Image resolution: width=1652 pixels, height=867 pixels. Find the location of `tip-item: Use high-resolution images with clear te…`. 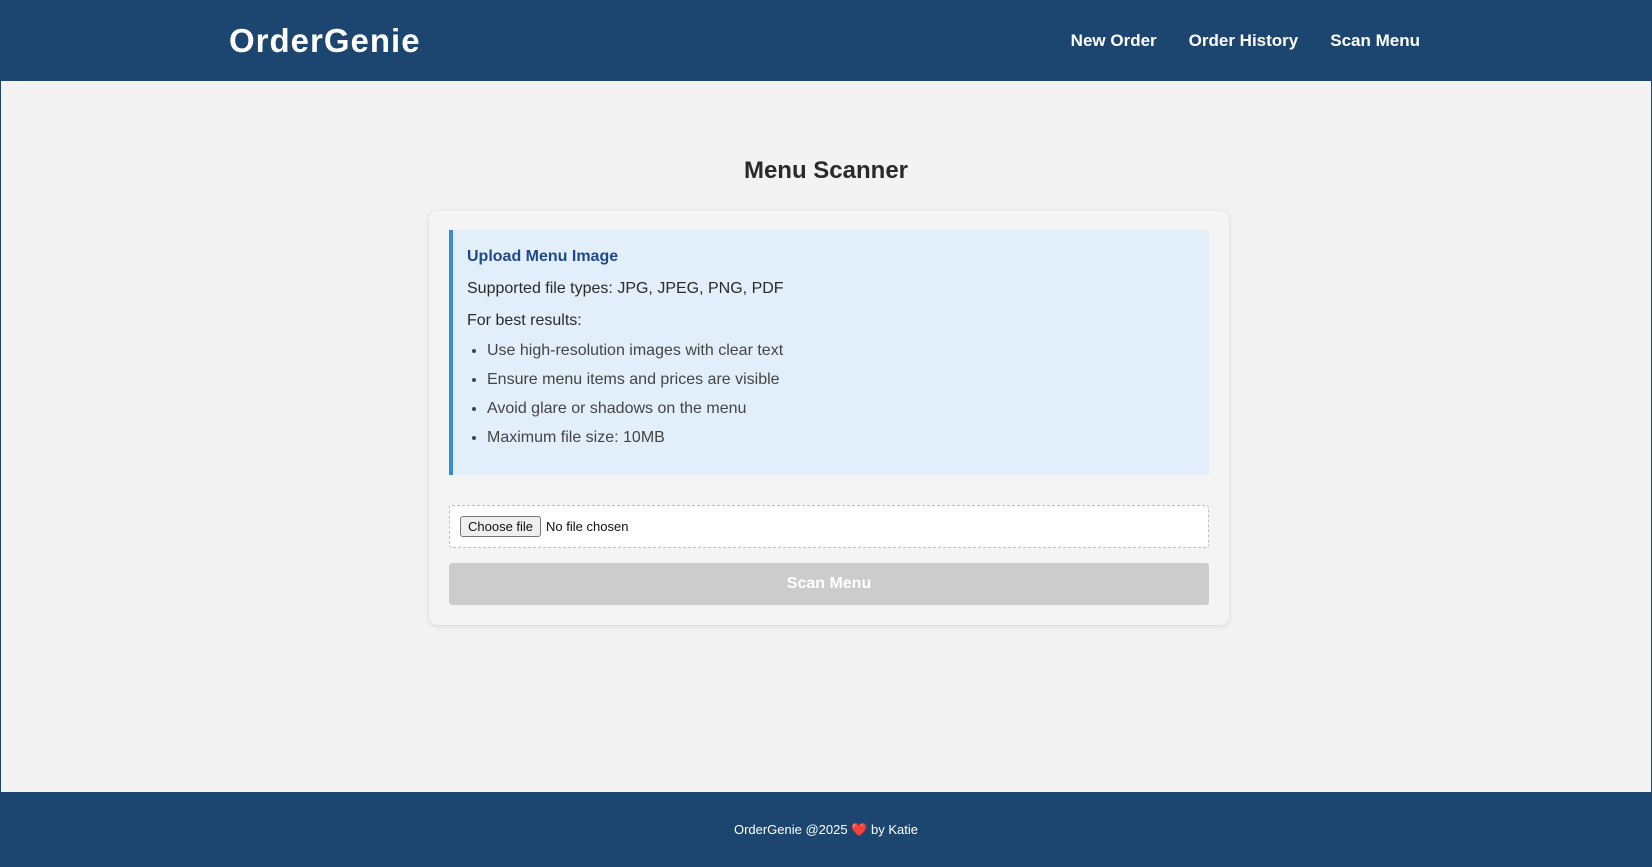

tip-item: Use high-resolution images with clear te… is located at coordinates (848, 351).